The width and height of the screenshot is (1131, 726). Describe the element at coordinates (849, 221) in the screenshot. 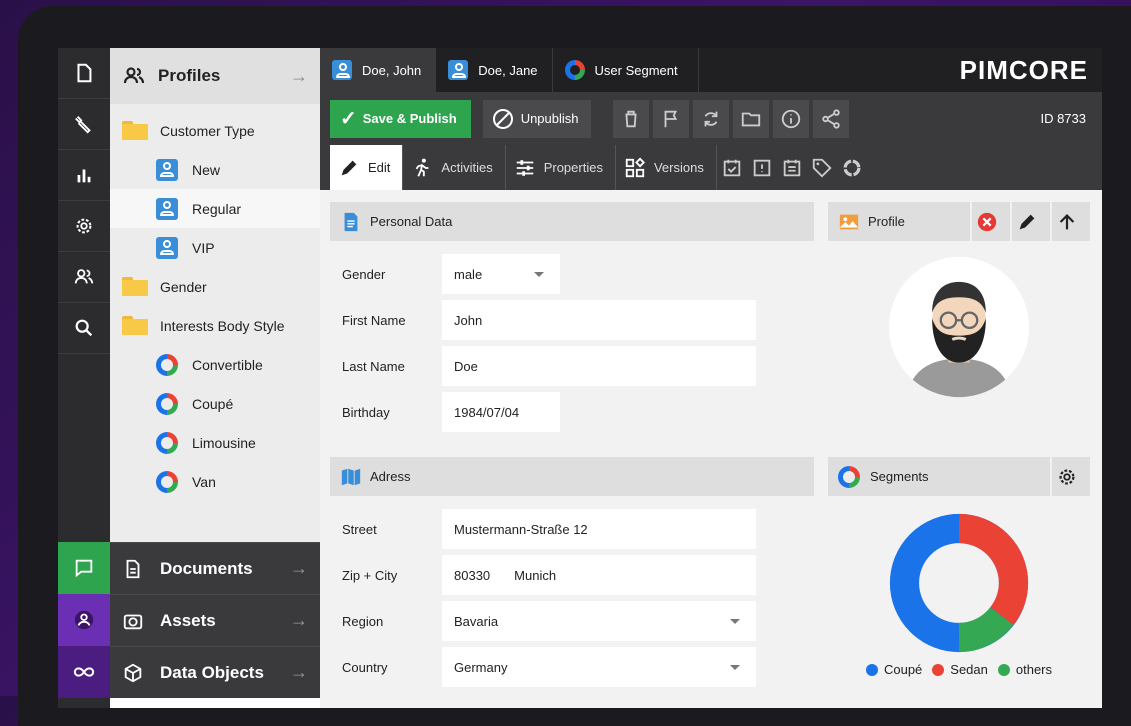

I see `image-icon` at that location.